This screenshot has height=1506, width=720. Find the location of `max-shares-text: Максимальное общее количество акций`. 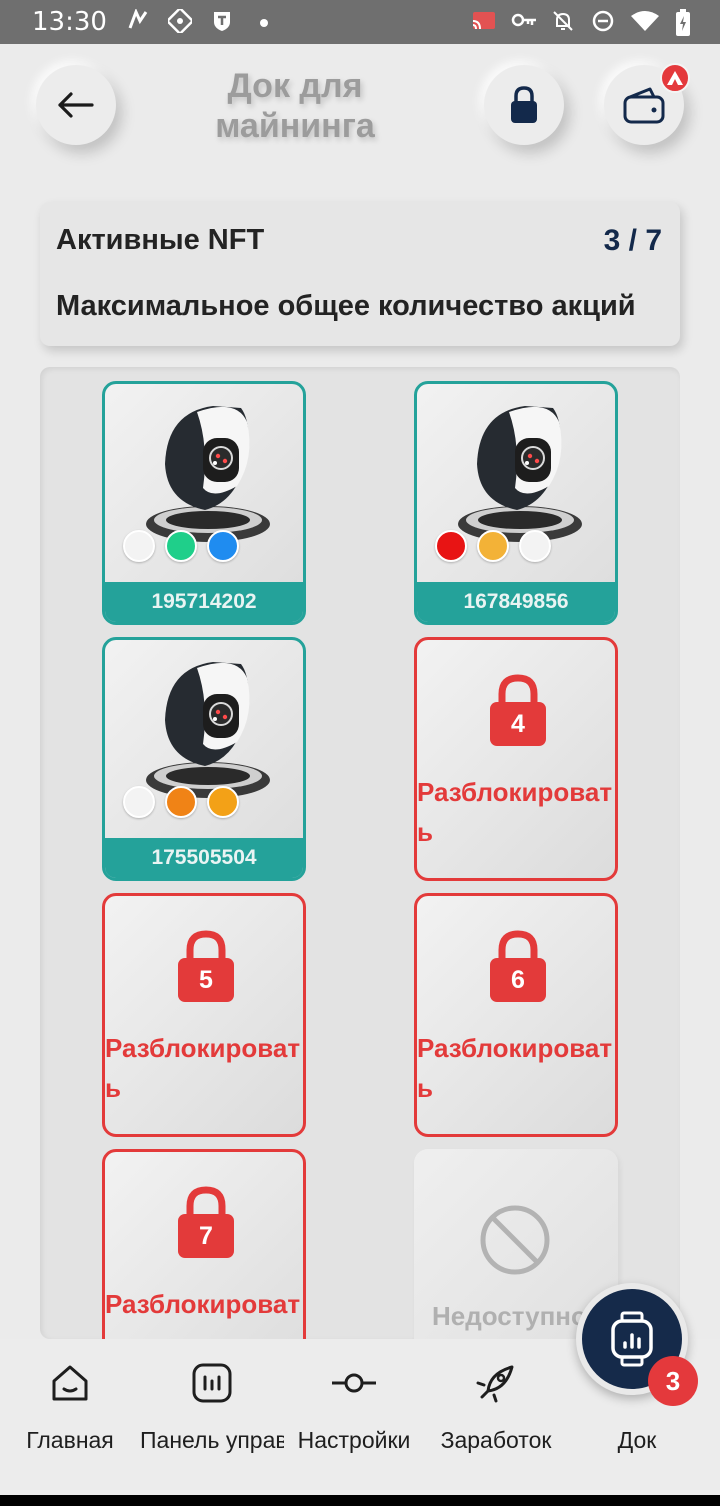

max-shares-text: Максимальное общее количество акций is located at coordinates (346, 306).